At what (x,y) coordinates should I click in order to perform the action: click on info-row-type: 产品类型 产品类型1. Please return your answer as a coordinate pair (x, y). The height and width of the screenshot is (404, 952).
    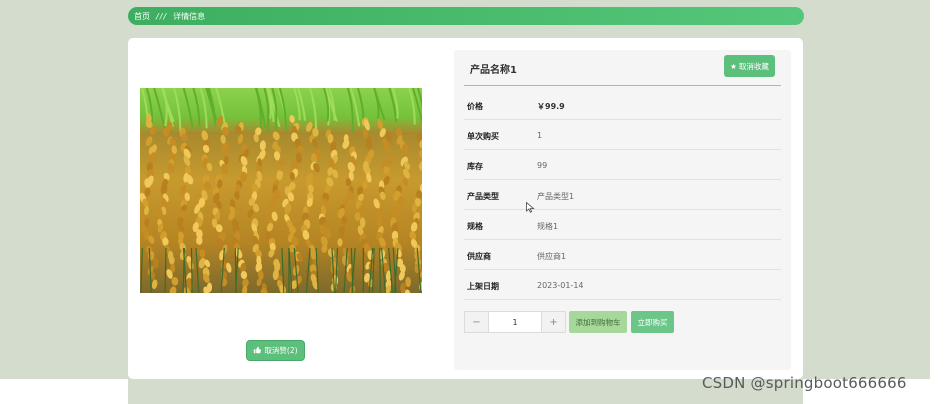
    Looking at the image, I should click on (622, 195).